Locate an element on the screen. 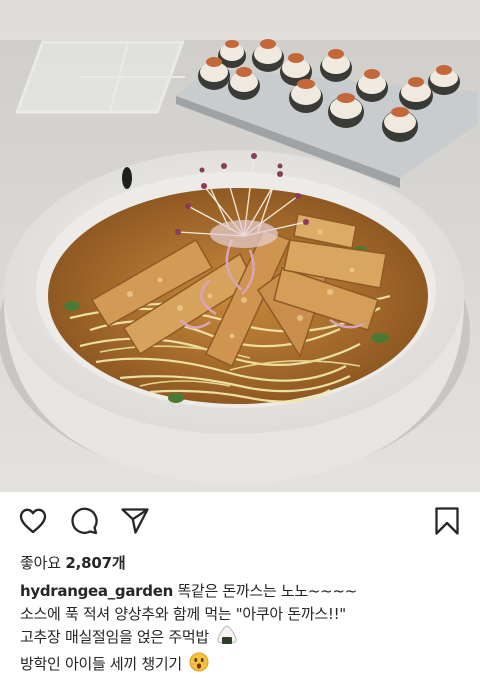 The height and width of the screenshot is (678, 480). bookmark-icon is located at coordinates (447, 521).